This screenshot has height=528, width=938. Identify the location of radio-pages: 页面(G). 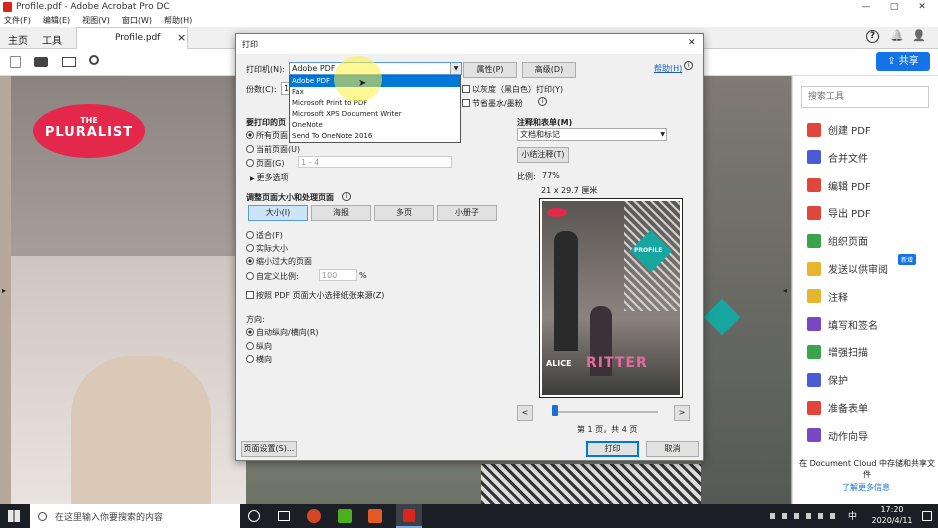
(265, 163).